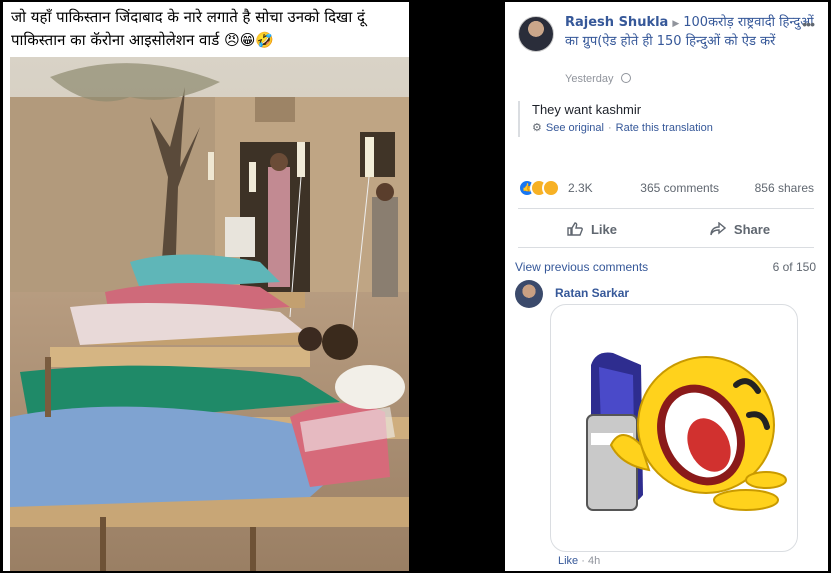 The height and width of the screenshot is (573, 831). I want to click on post-meta: Yesterday, so click(598, 79).